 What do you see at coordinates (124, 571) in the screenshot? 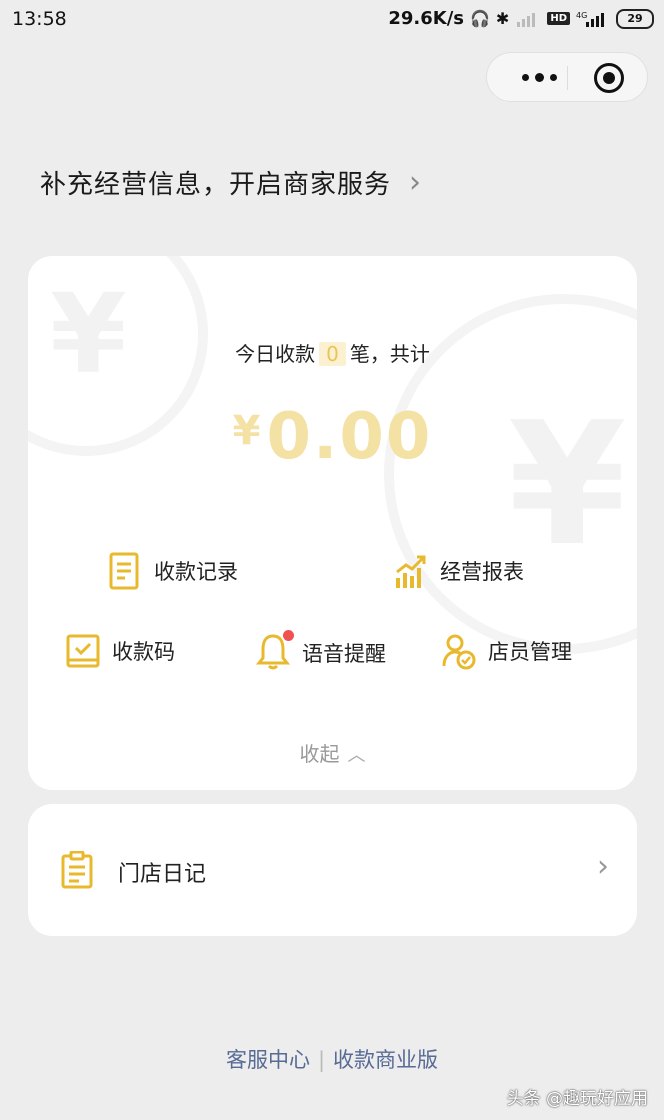
I see `receipt-icon` at bounding box center [124, 571].